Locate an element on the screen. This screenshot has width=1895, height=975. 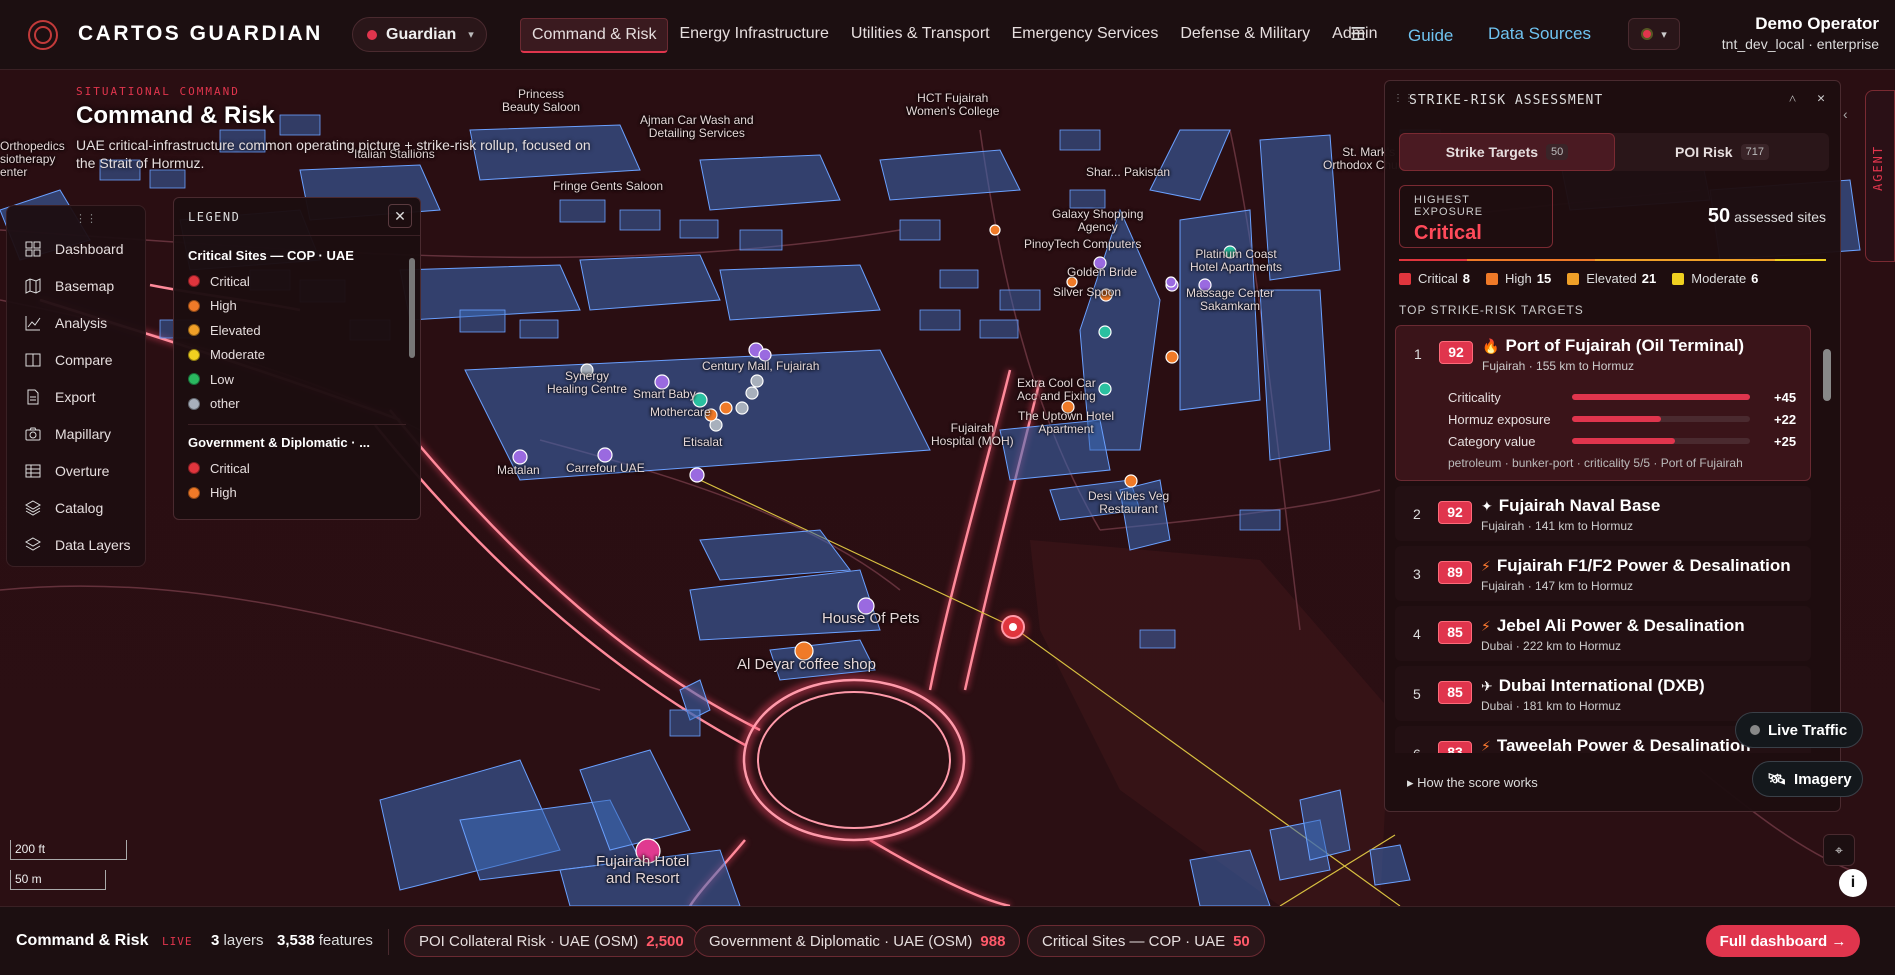
live-badge: LIVE is located at coordinates (177, 941).